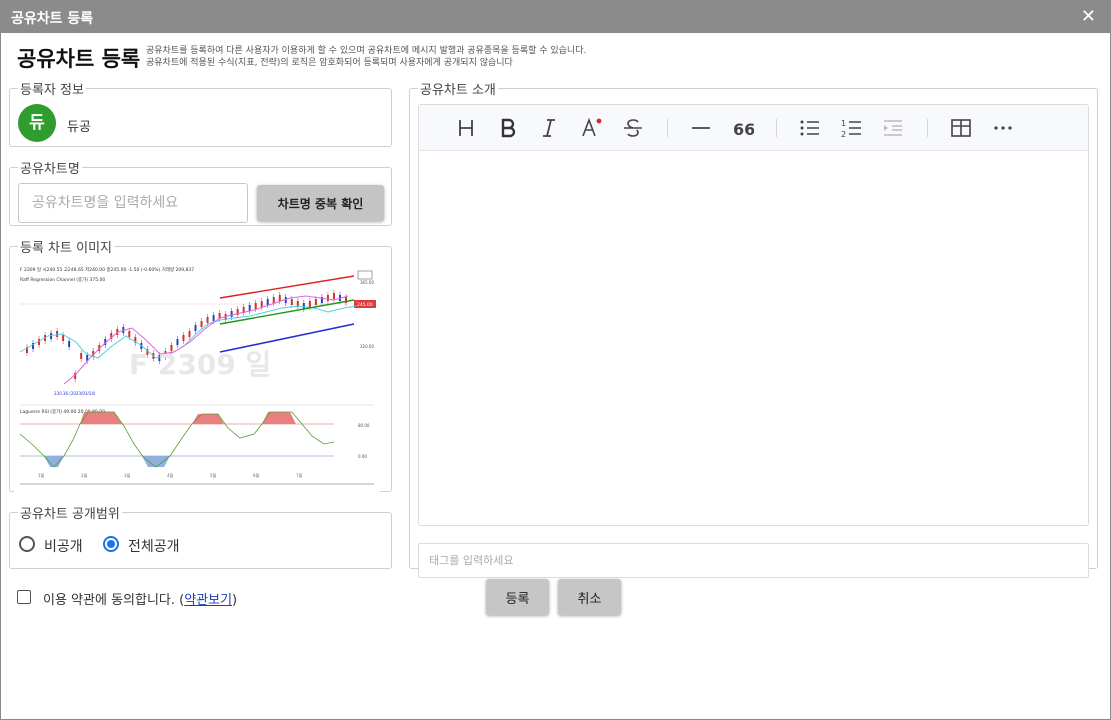 Image resolution: width=1111 pixels, height=720 pixels. I want to click on radio-private-label: 비공개, so click(63, 547).